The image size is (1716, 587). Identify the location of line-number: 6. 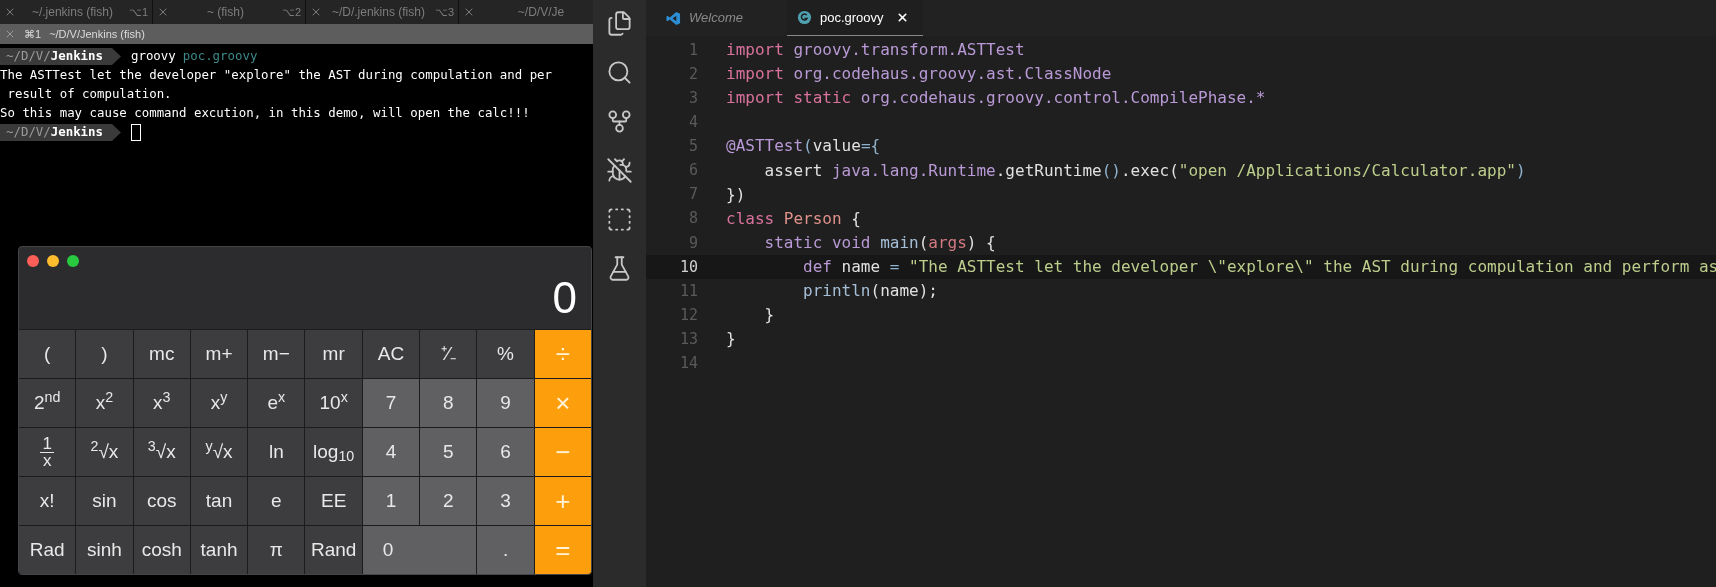
(692, 171).